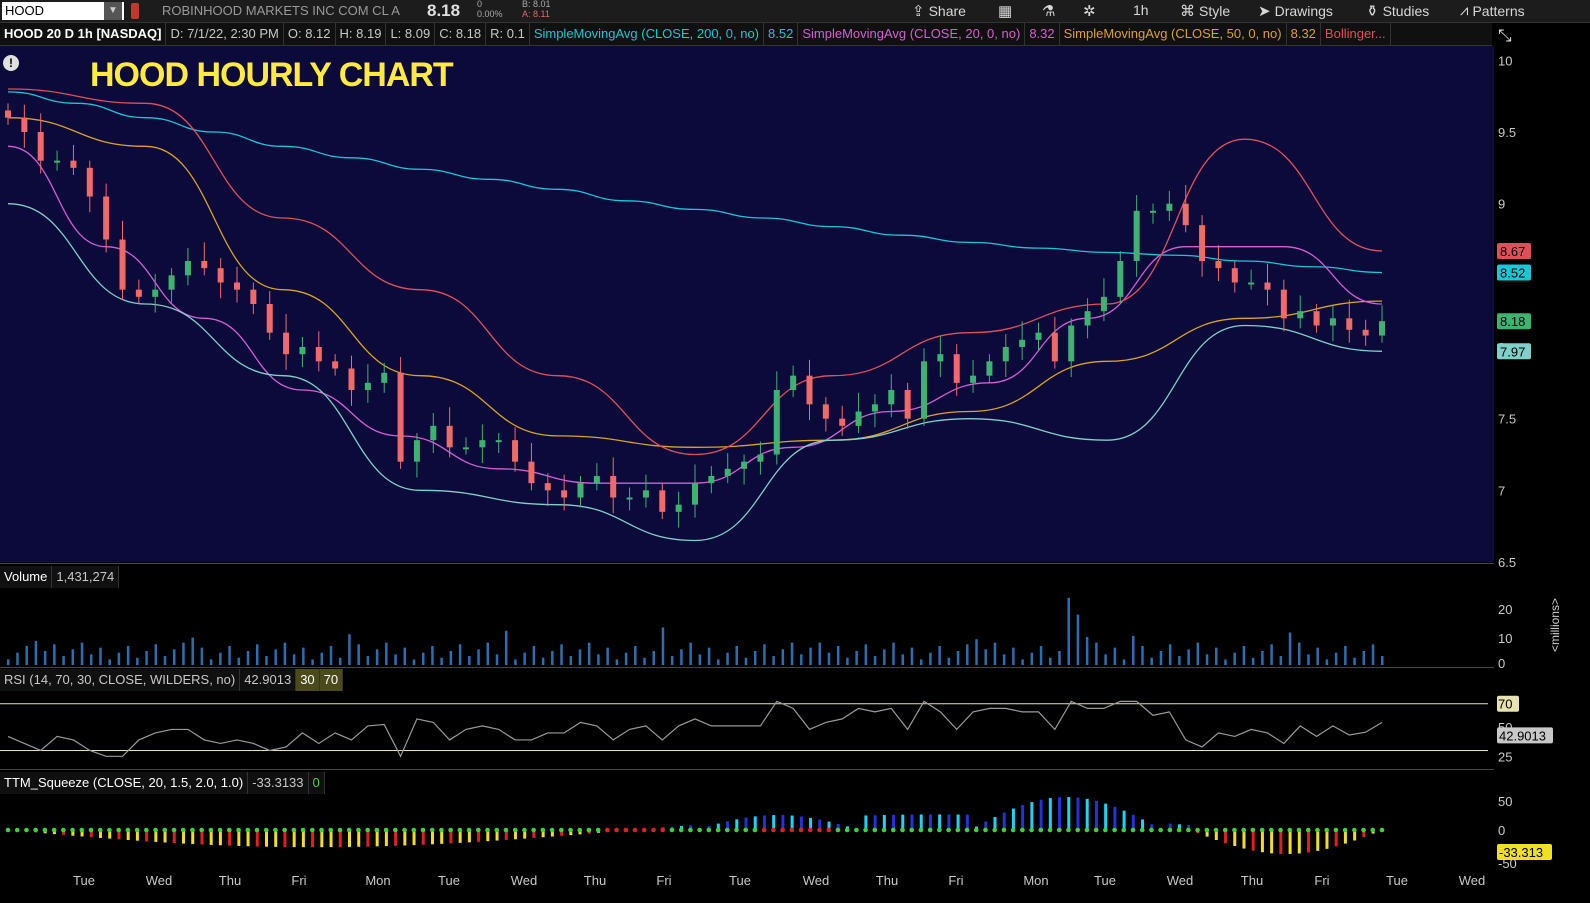 The height and width of the screenshot is (903, 1590). I want to click on alert-icon: !, so click(11, 63).